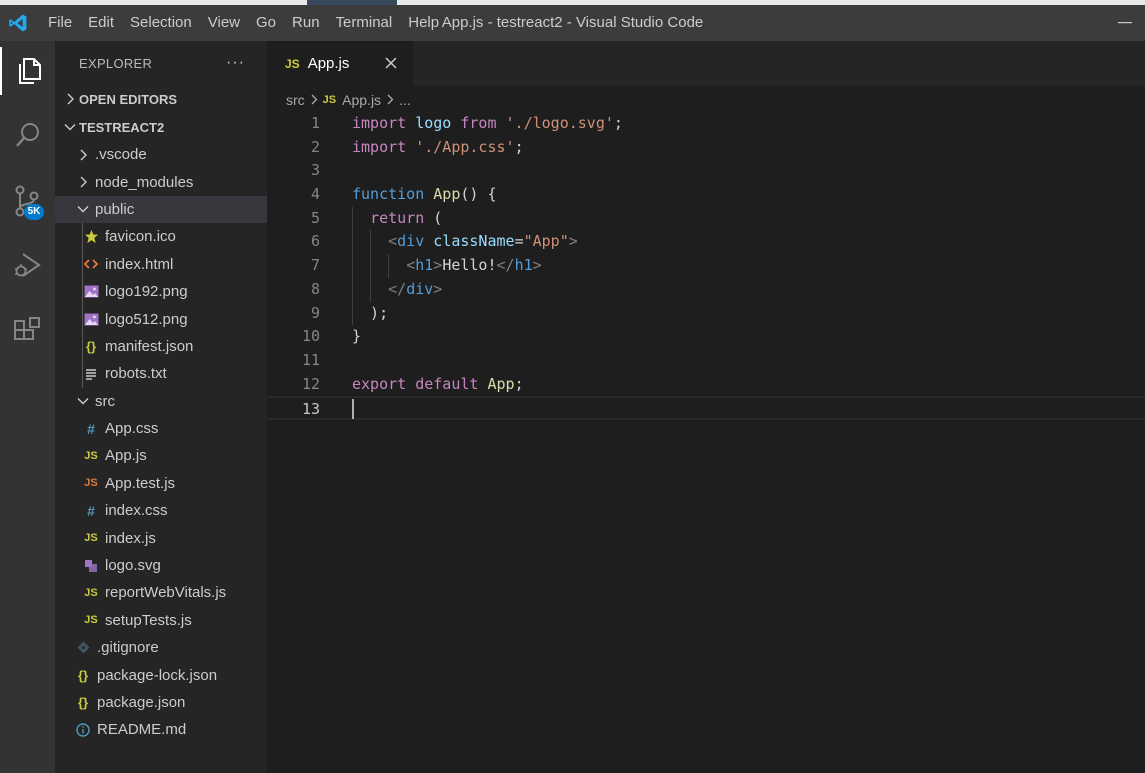 This screenshot has width=1145, height=773. I want to click on code-line: 12 export default App;, so click(706, 385).